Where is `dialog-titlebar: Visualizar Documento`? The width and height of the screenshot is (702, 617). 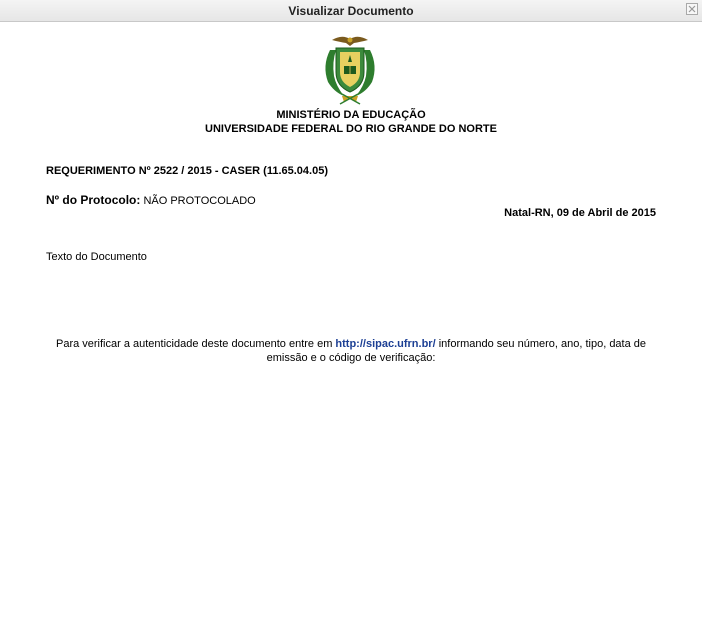 dialog-titlebar: Visualizar Documento is located at coordinates (351, 11).